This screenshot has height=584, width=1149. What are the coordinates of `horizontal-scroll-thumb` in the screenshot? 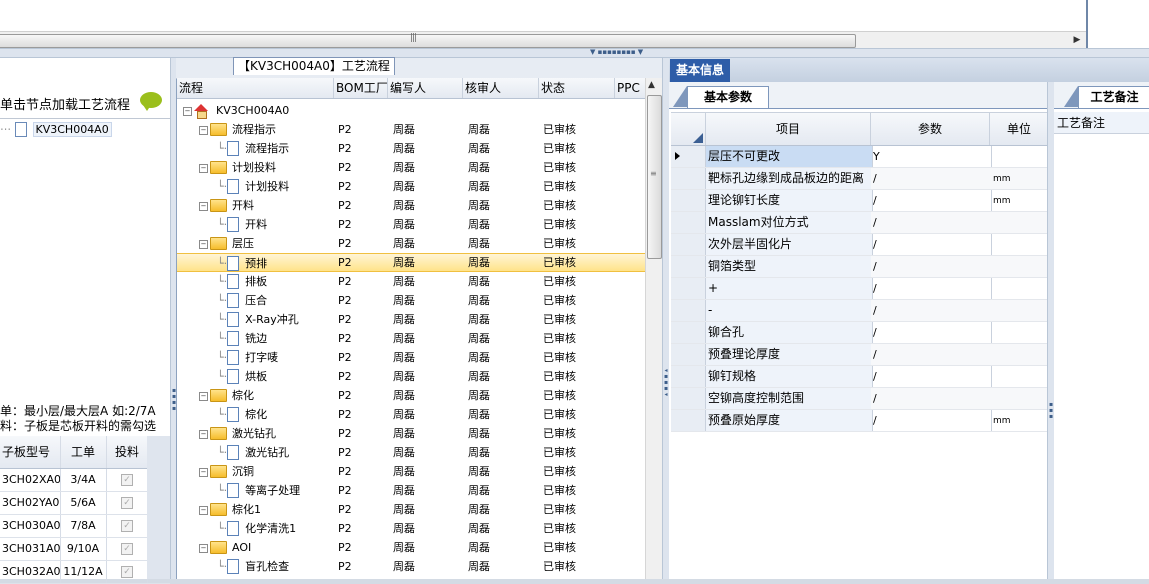 It's located at (428, 41).